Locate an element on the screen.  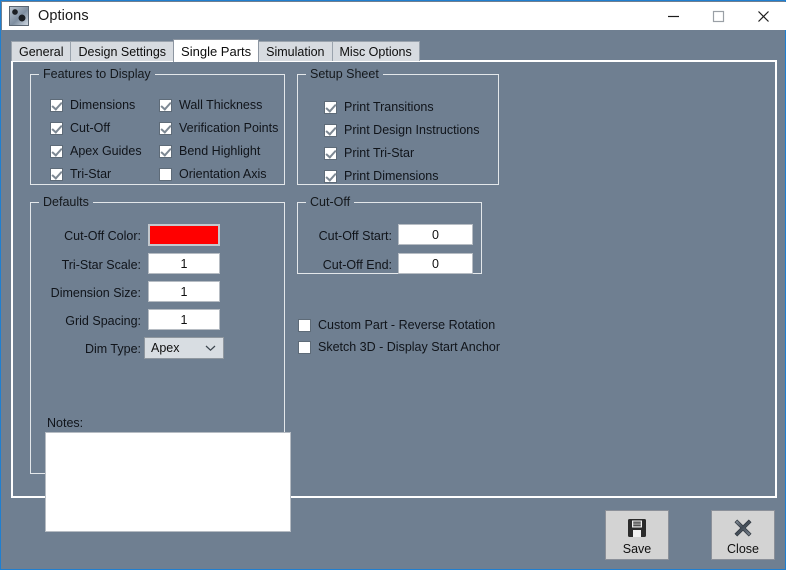
tri-star-scale-label: Tri-Star Scale: is located at coordinates (101, 265).